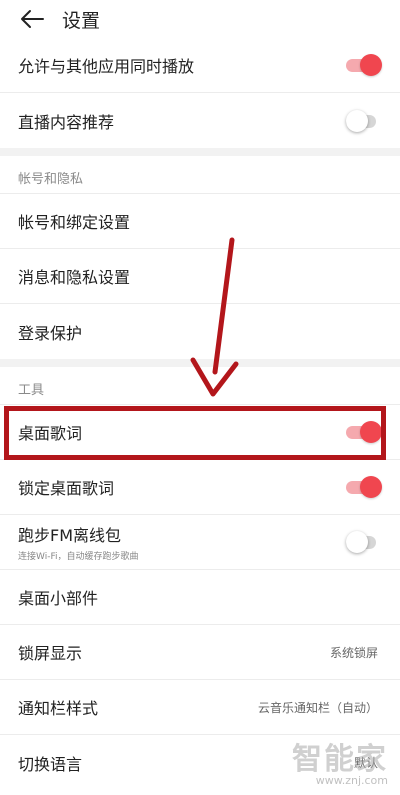  Describe the element at coordinates (66, 122) in the screenshot. I see `setting-label: 直播内容推荐` at that location.